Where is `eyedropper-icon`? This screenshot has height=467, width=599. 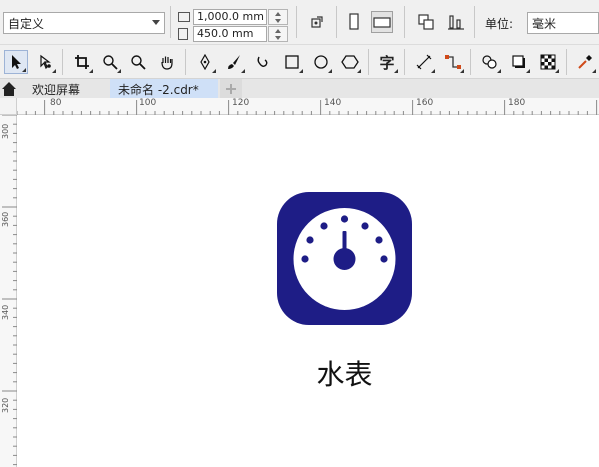
eyedropper-icon is located at coordinates (585, 62).